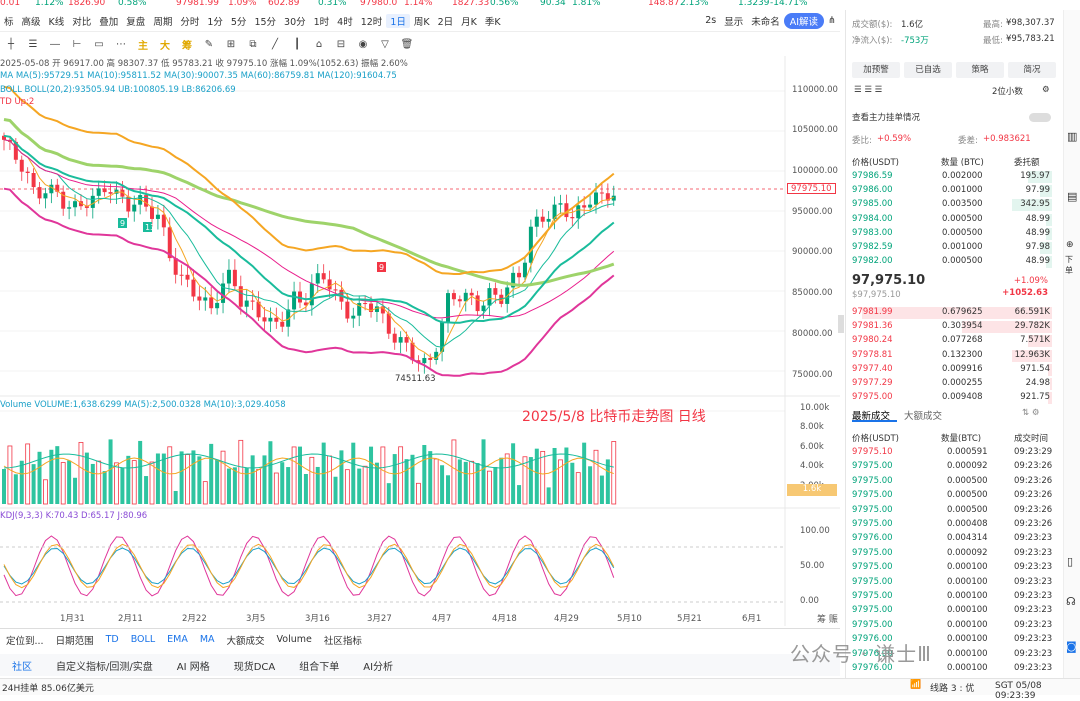 Image resolution: width=1080 pixels, height=701 pixels. What do you see at coordinates (952, 313) in the screenshot?
I see `bid-row: 97981.99 0.679625 66.591K` at bounding box center [952, 313].